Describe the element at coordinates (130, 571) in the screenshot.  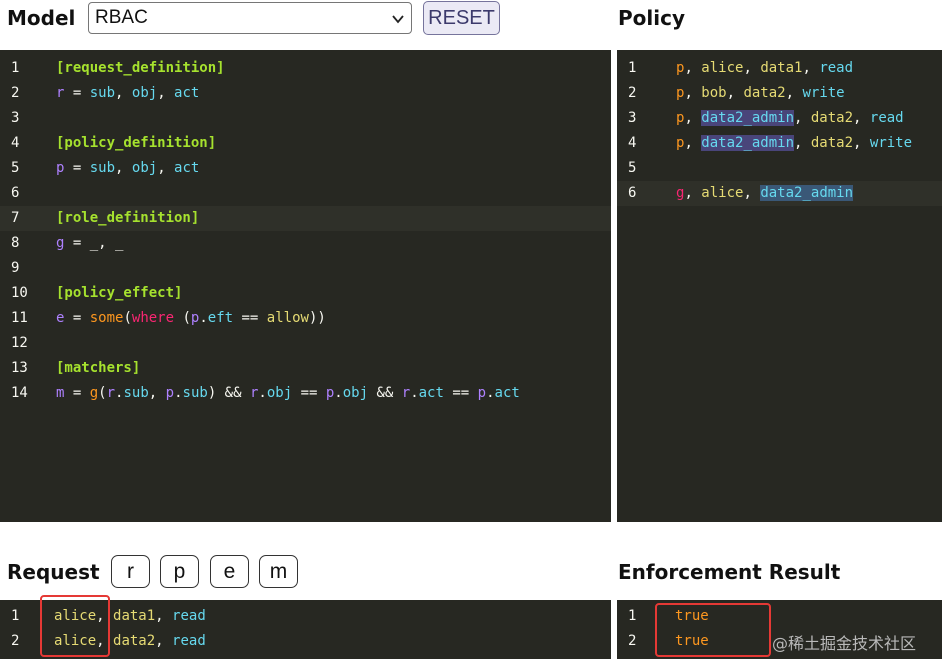
I see `request-token-r-button: r` at that location.